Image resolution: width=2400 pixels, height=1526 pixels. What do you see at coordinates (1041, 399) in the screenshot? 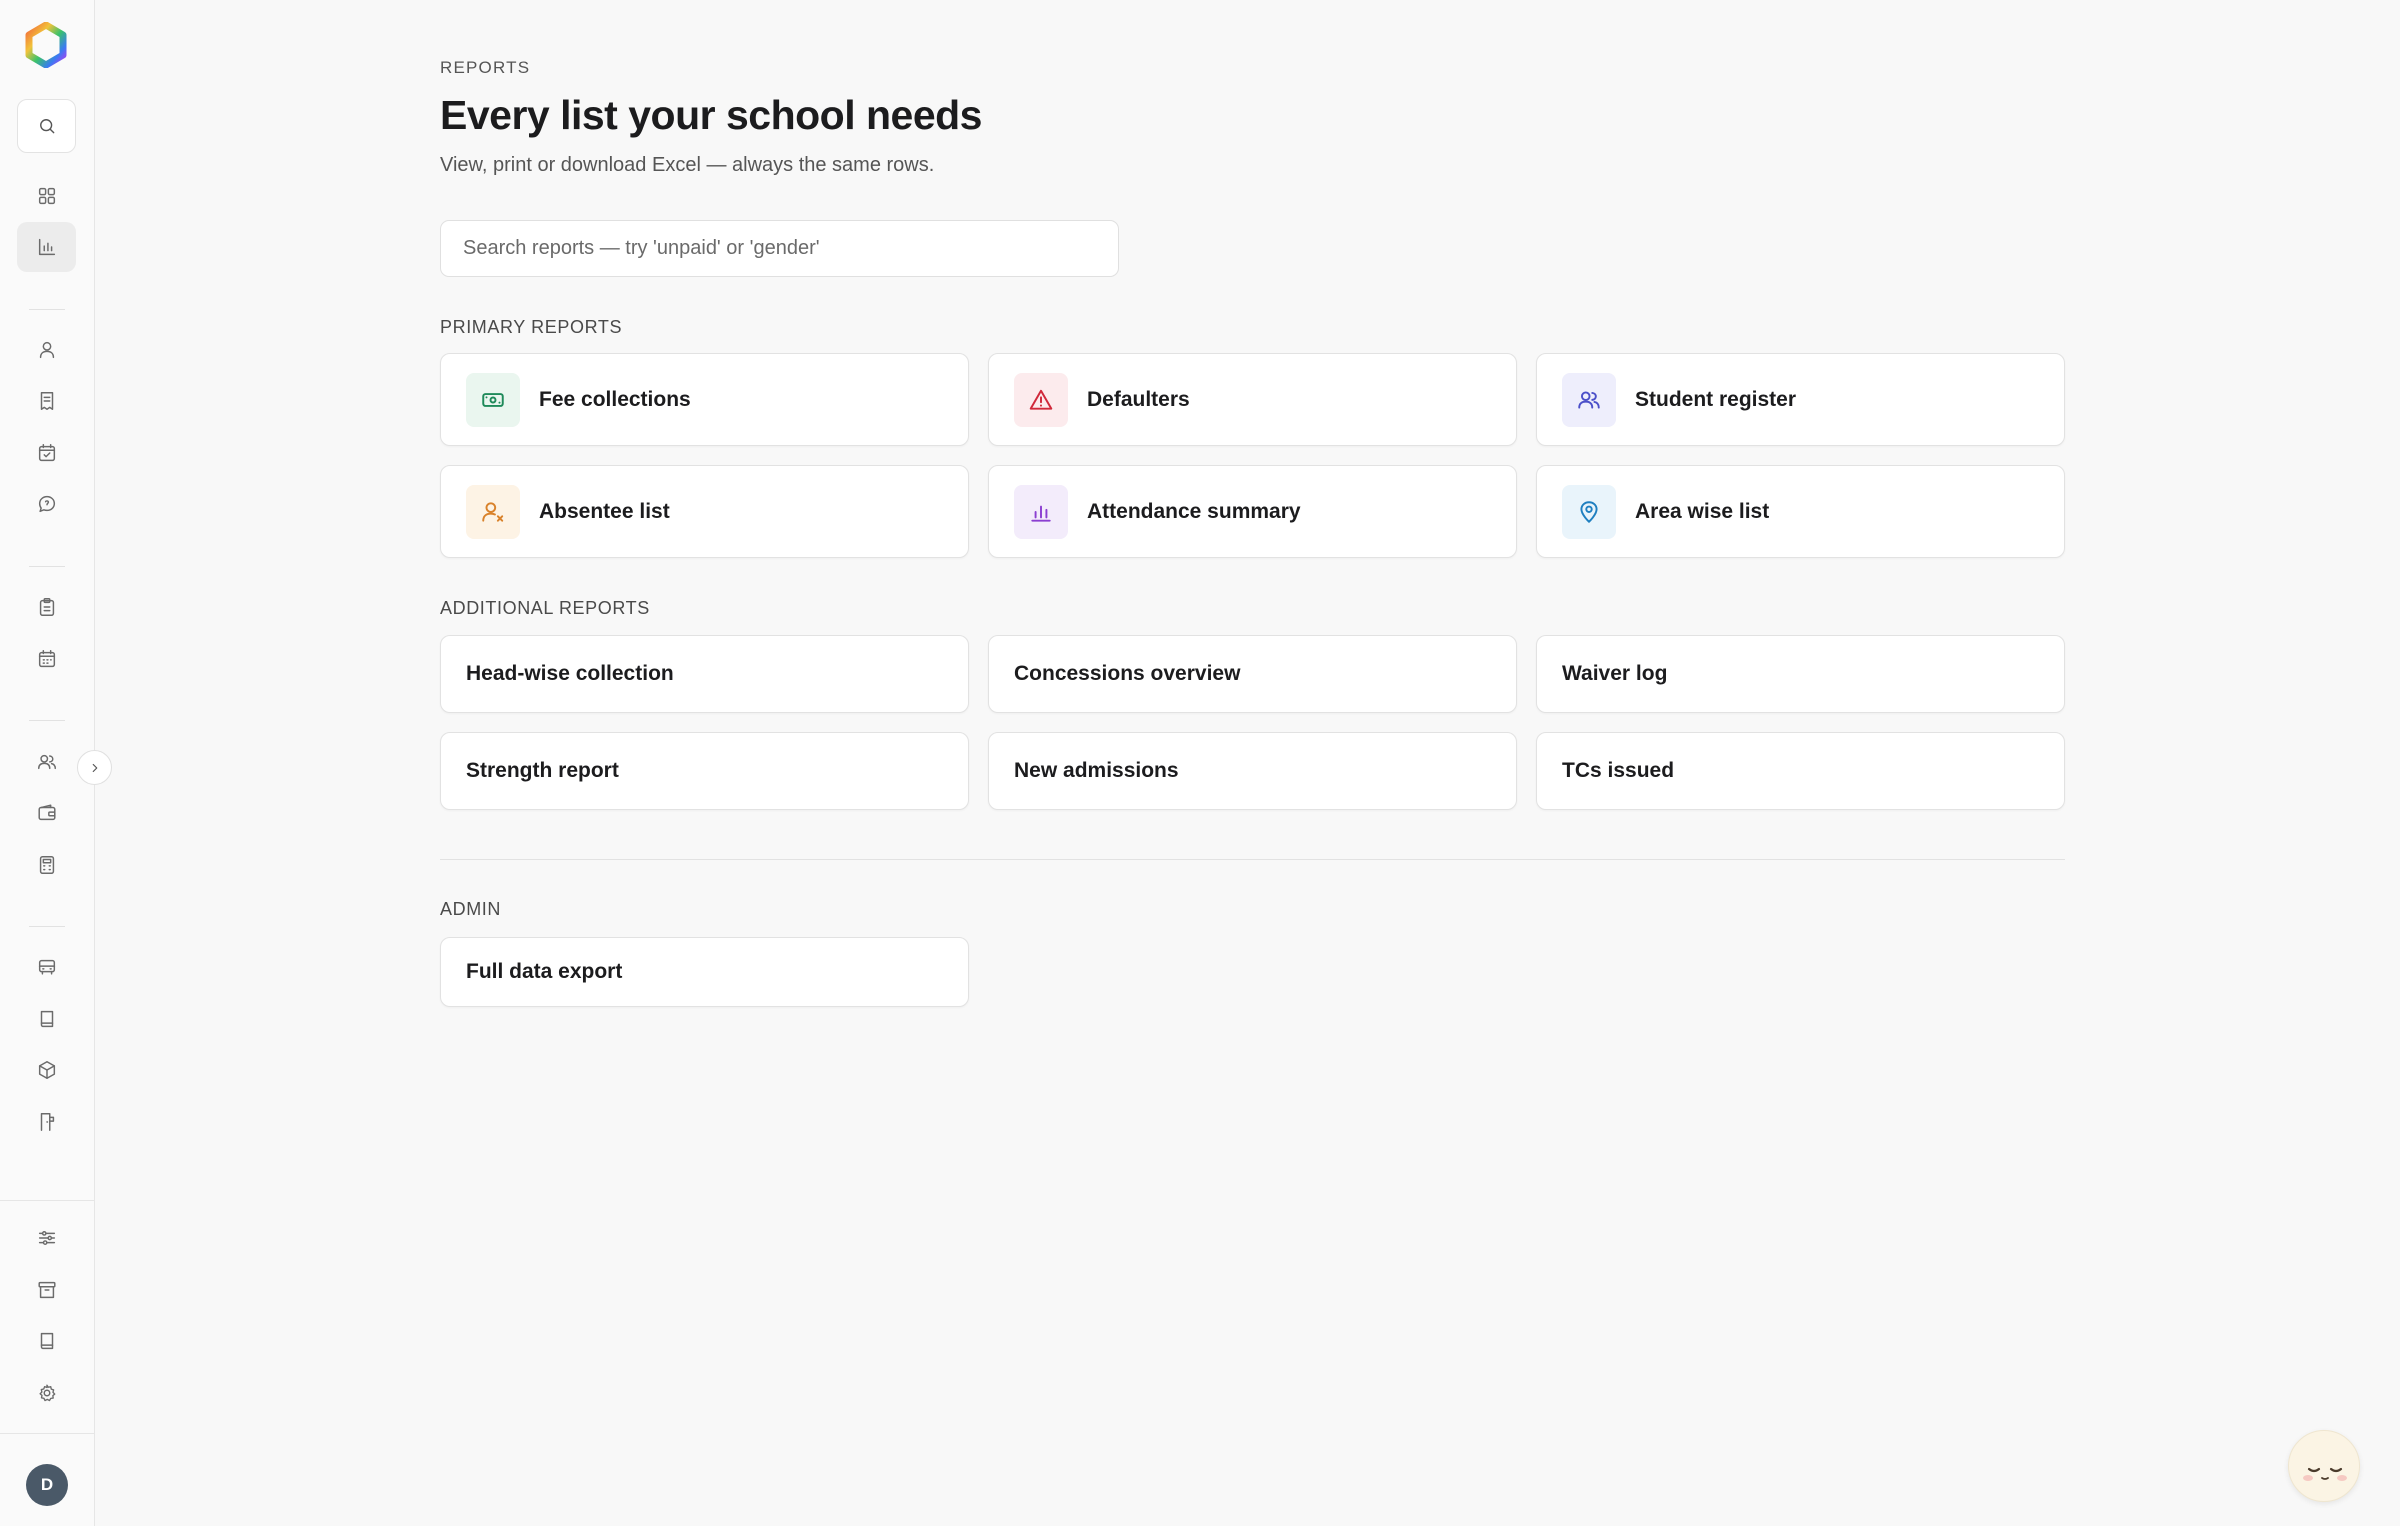
I see `warning-triangle-icon` at bounding box center [1041, 399].